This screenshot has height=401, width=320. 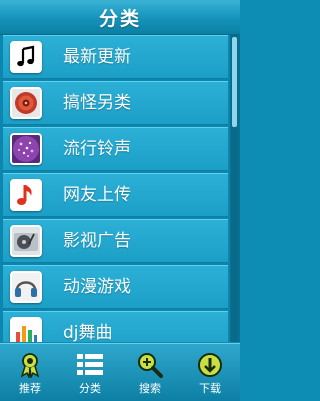 I want to click on category-label: 动漫游戏, so click(x=97, y=287).